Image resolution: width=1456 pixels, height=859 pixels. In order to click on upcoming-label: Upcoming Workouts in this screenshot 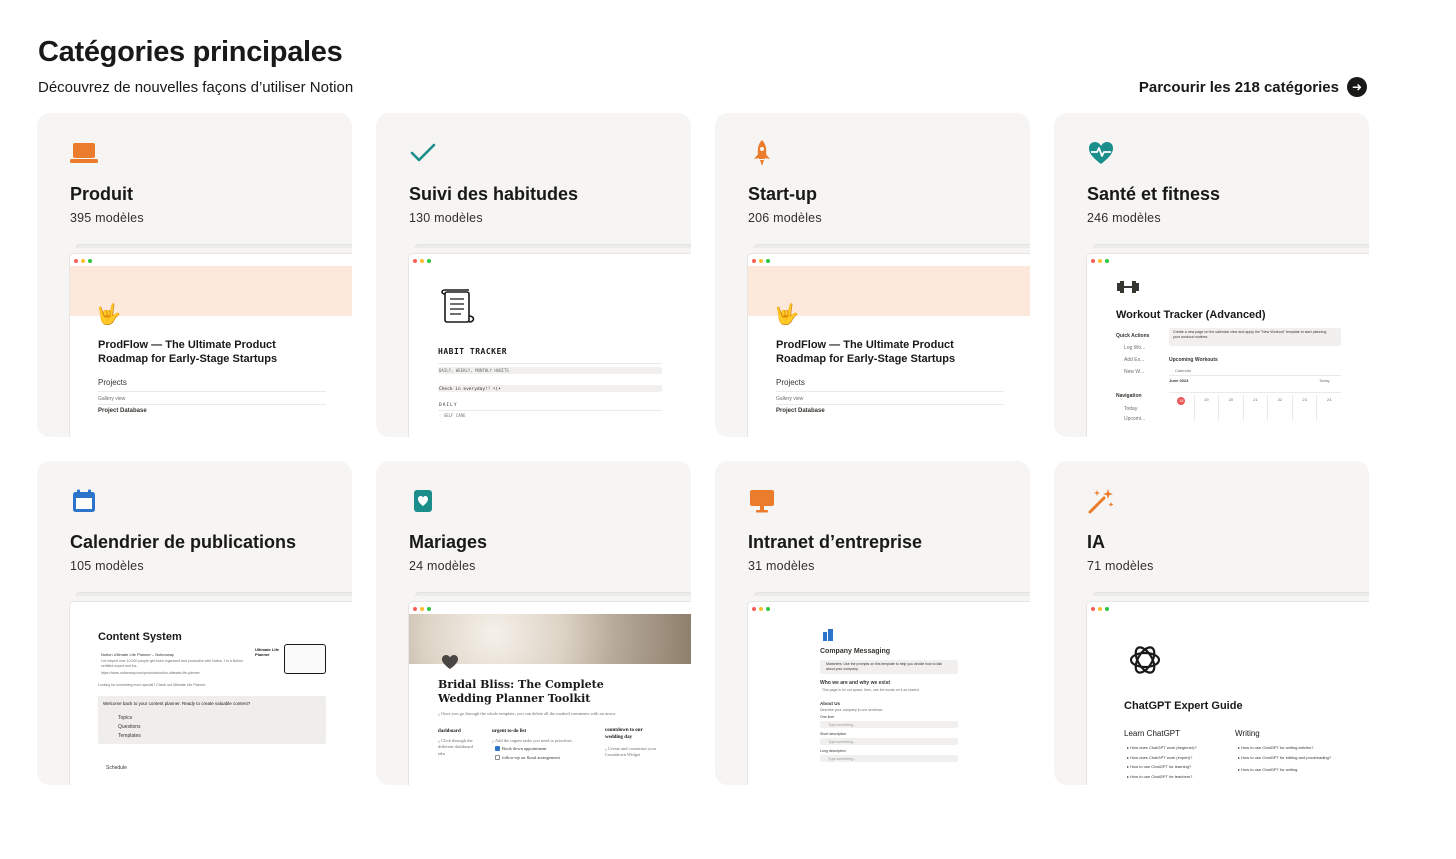, I will do `click(1193, 360)`.